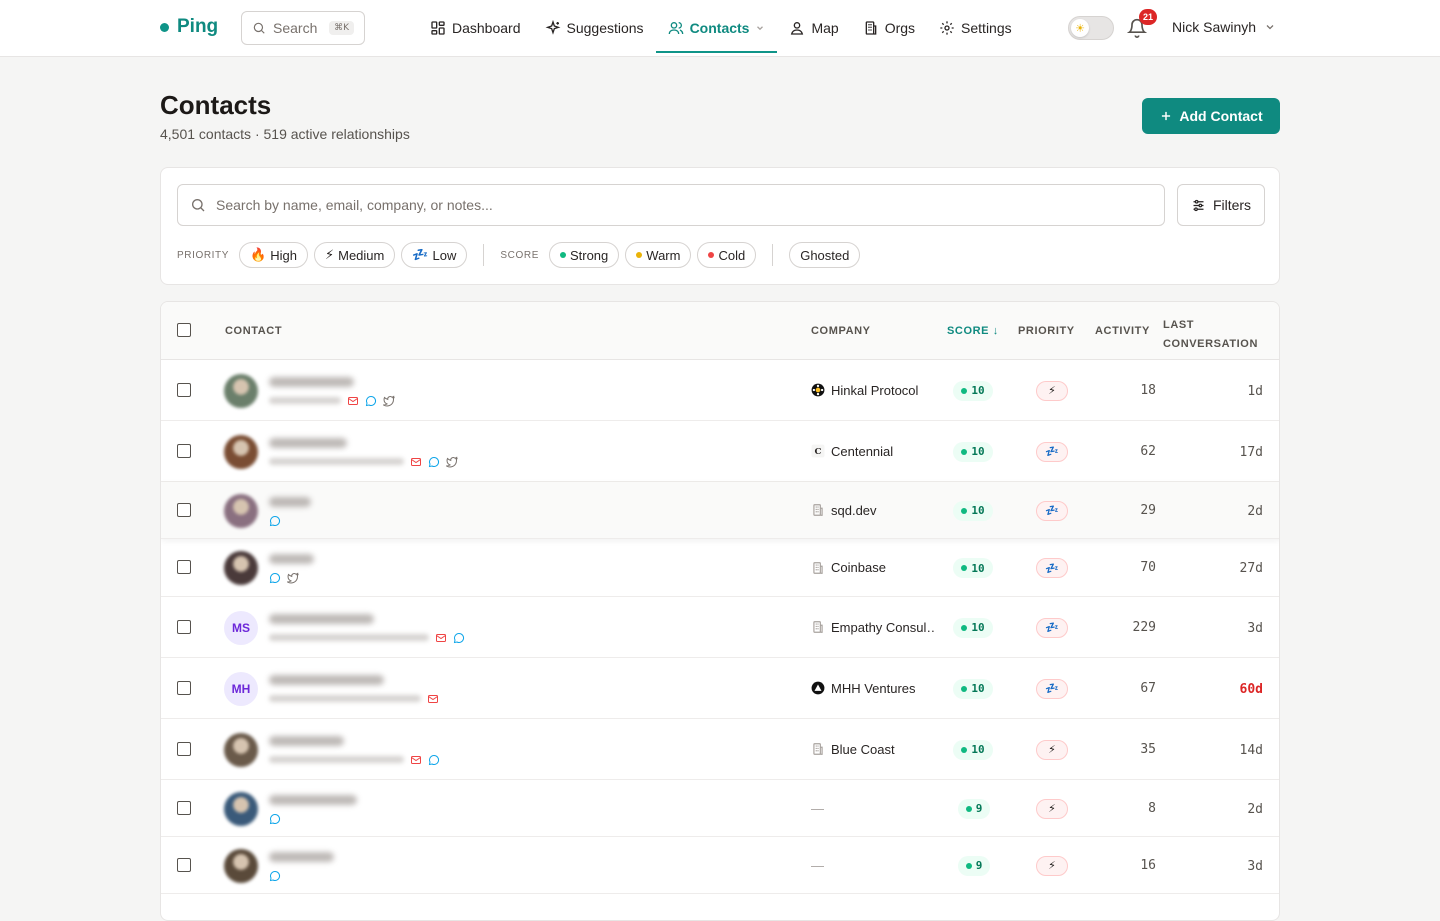 The height and width of the screenshot is (921, 1440). What do you see at coordinates (873, 688) in the screenshot?
I see `company-cell: MHH Ventures` at bounding box center [873, 688].